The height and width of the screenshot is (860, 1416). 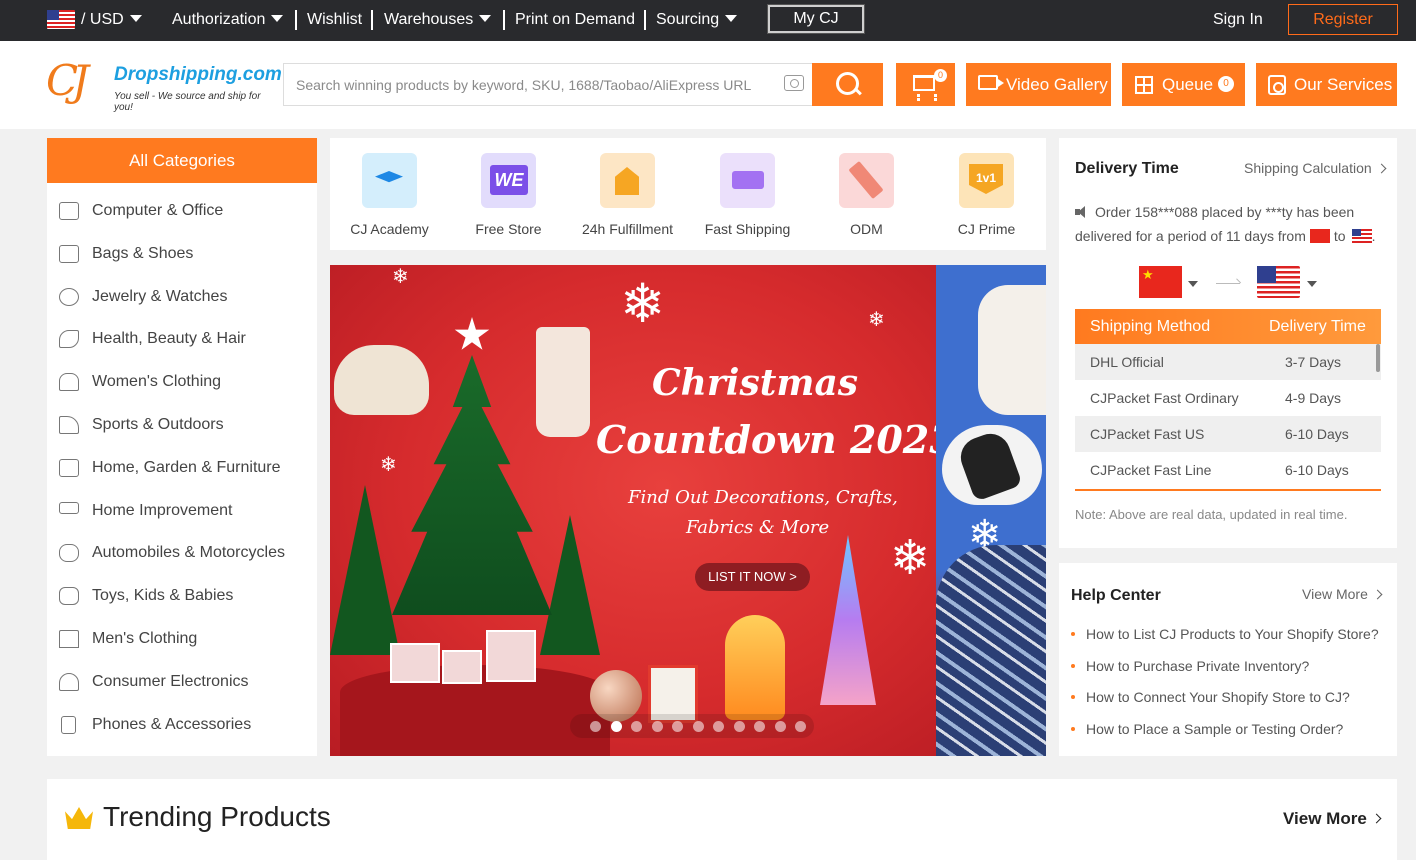 What do you see at coordinates (1315, 168) in the screenshot?
I see `shipping-calculation-link: Shipping Calculation` at bounding box center [1315, 168].